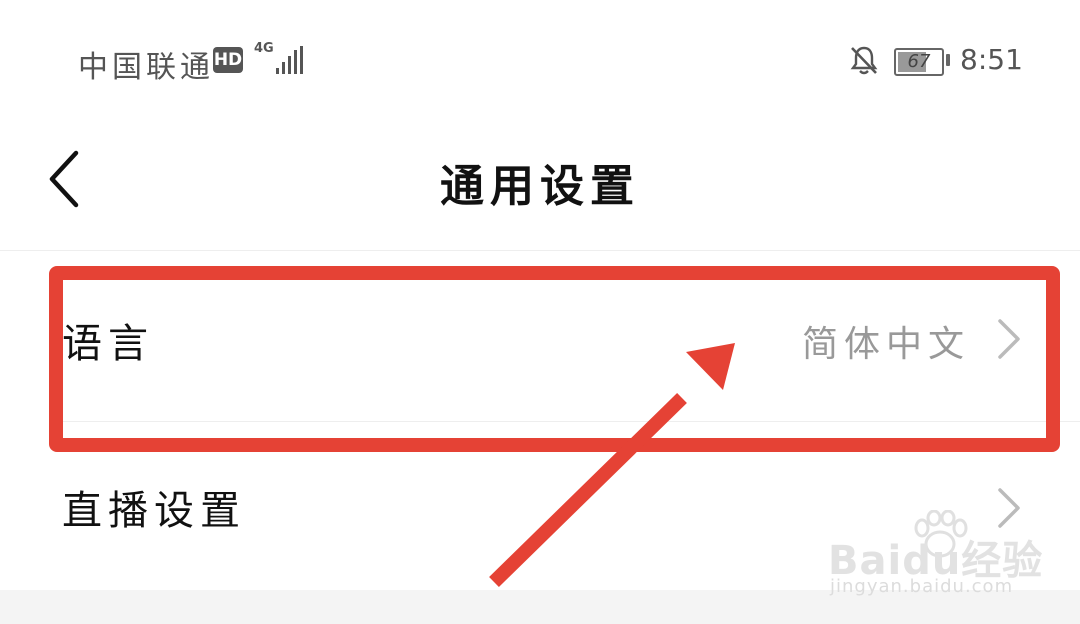  I want to click on arrow-annotation, so click(612, 465).